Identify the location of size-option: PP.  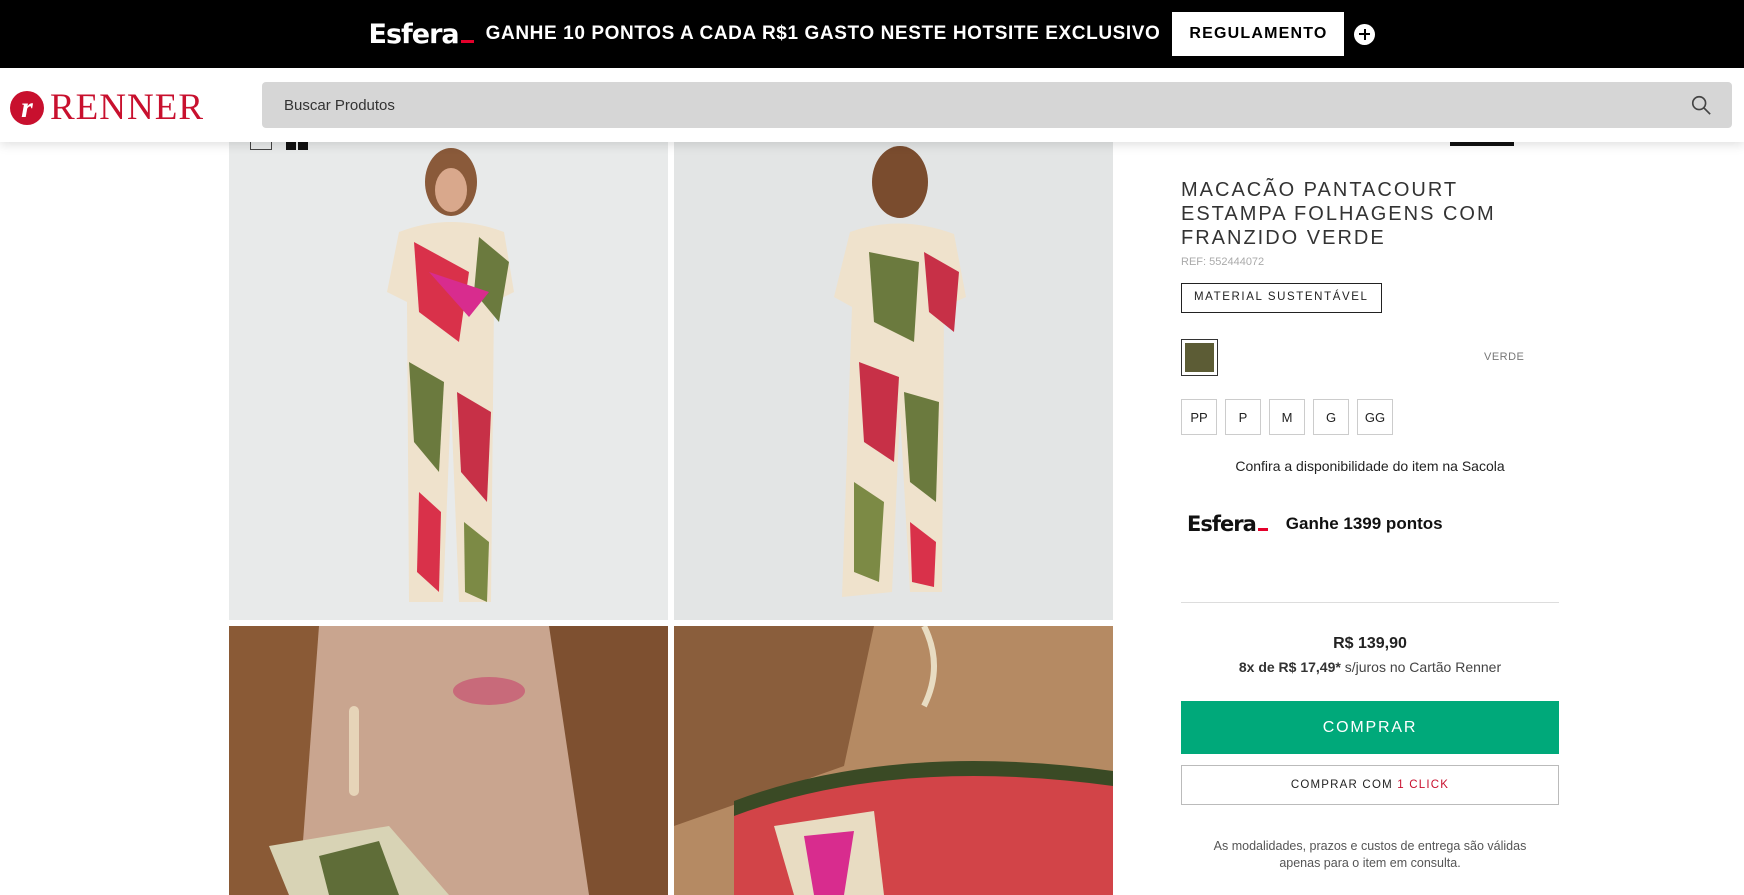
(1199, 417).